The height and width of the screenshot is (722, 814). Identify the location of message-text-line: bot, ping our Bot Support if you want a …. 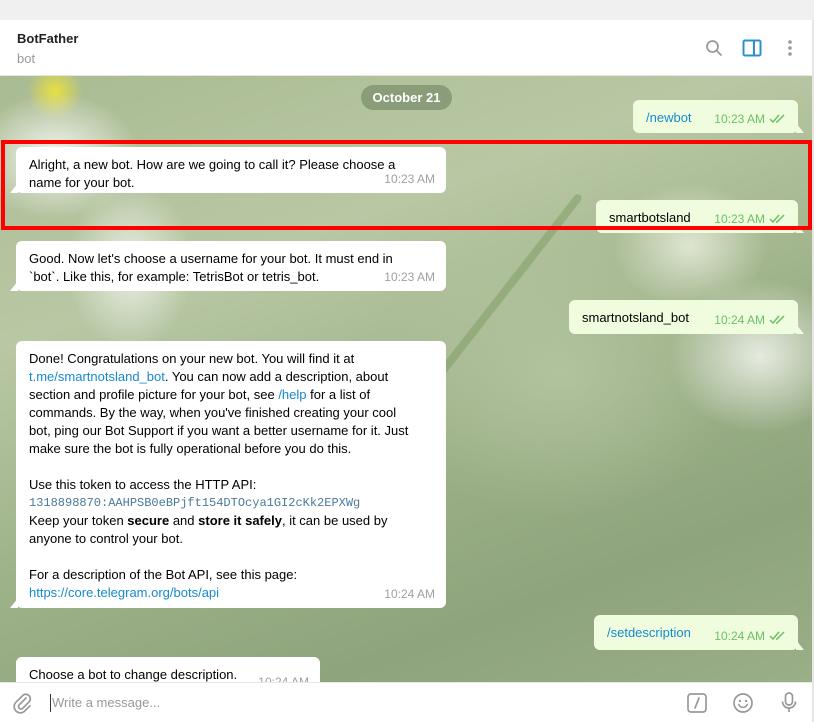
(219, 430).